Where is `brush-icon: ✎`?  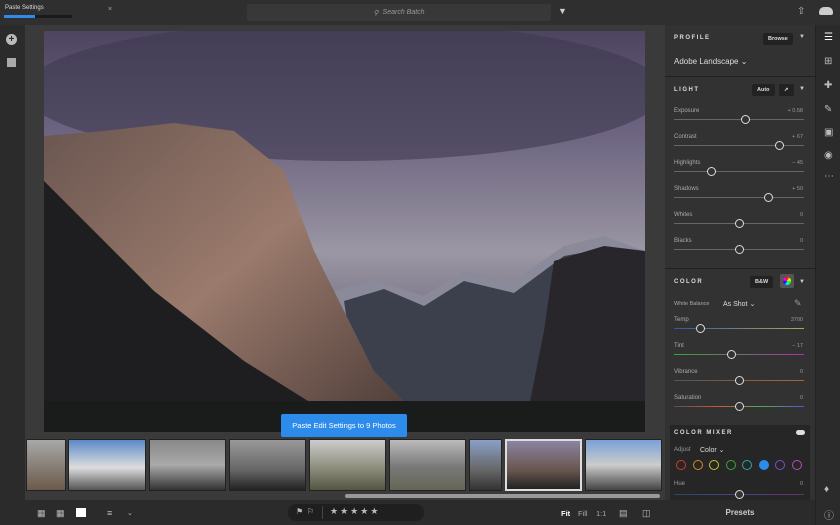 brush-icon: ✎ is located at coordinates (828, 109).